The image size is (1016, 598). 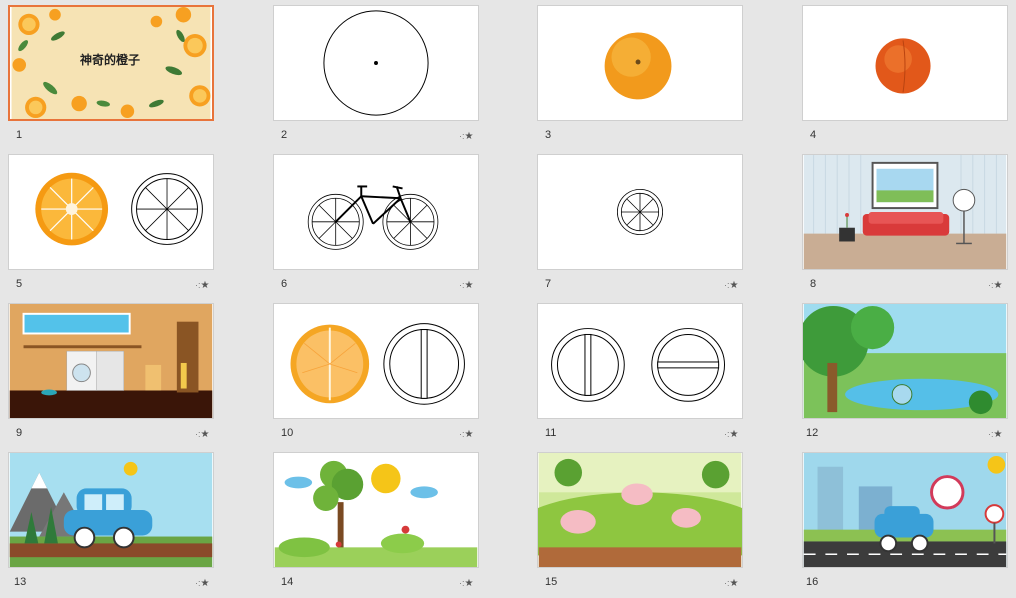 I want to click on small-wheel-drawing, so click(x=640, y=212).